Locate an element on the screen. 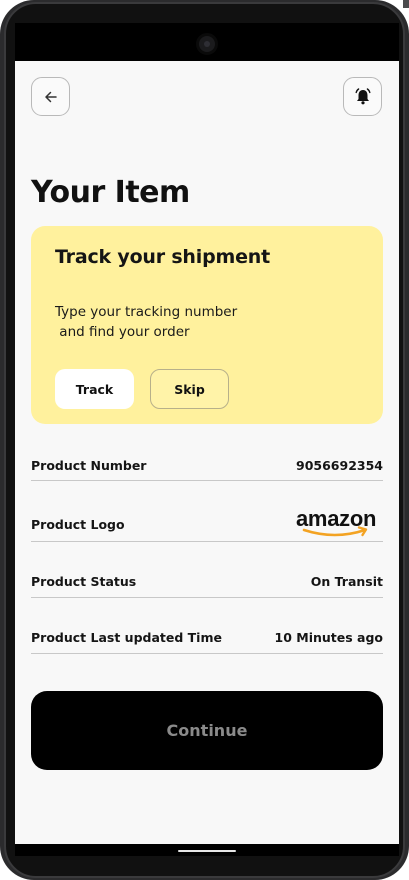 This screenshot has width=409, height=880. detail-label: Product Number is located at coordinates (89, 465).